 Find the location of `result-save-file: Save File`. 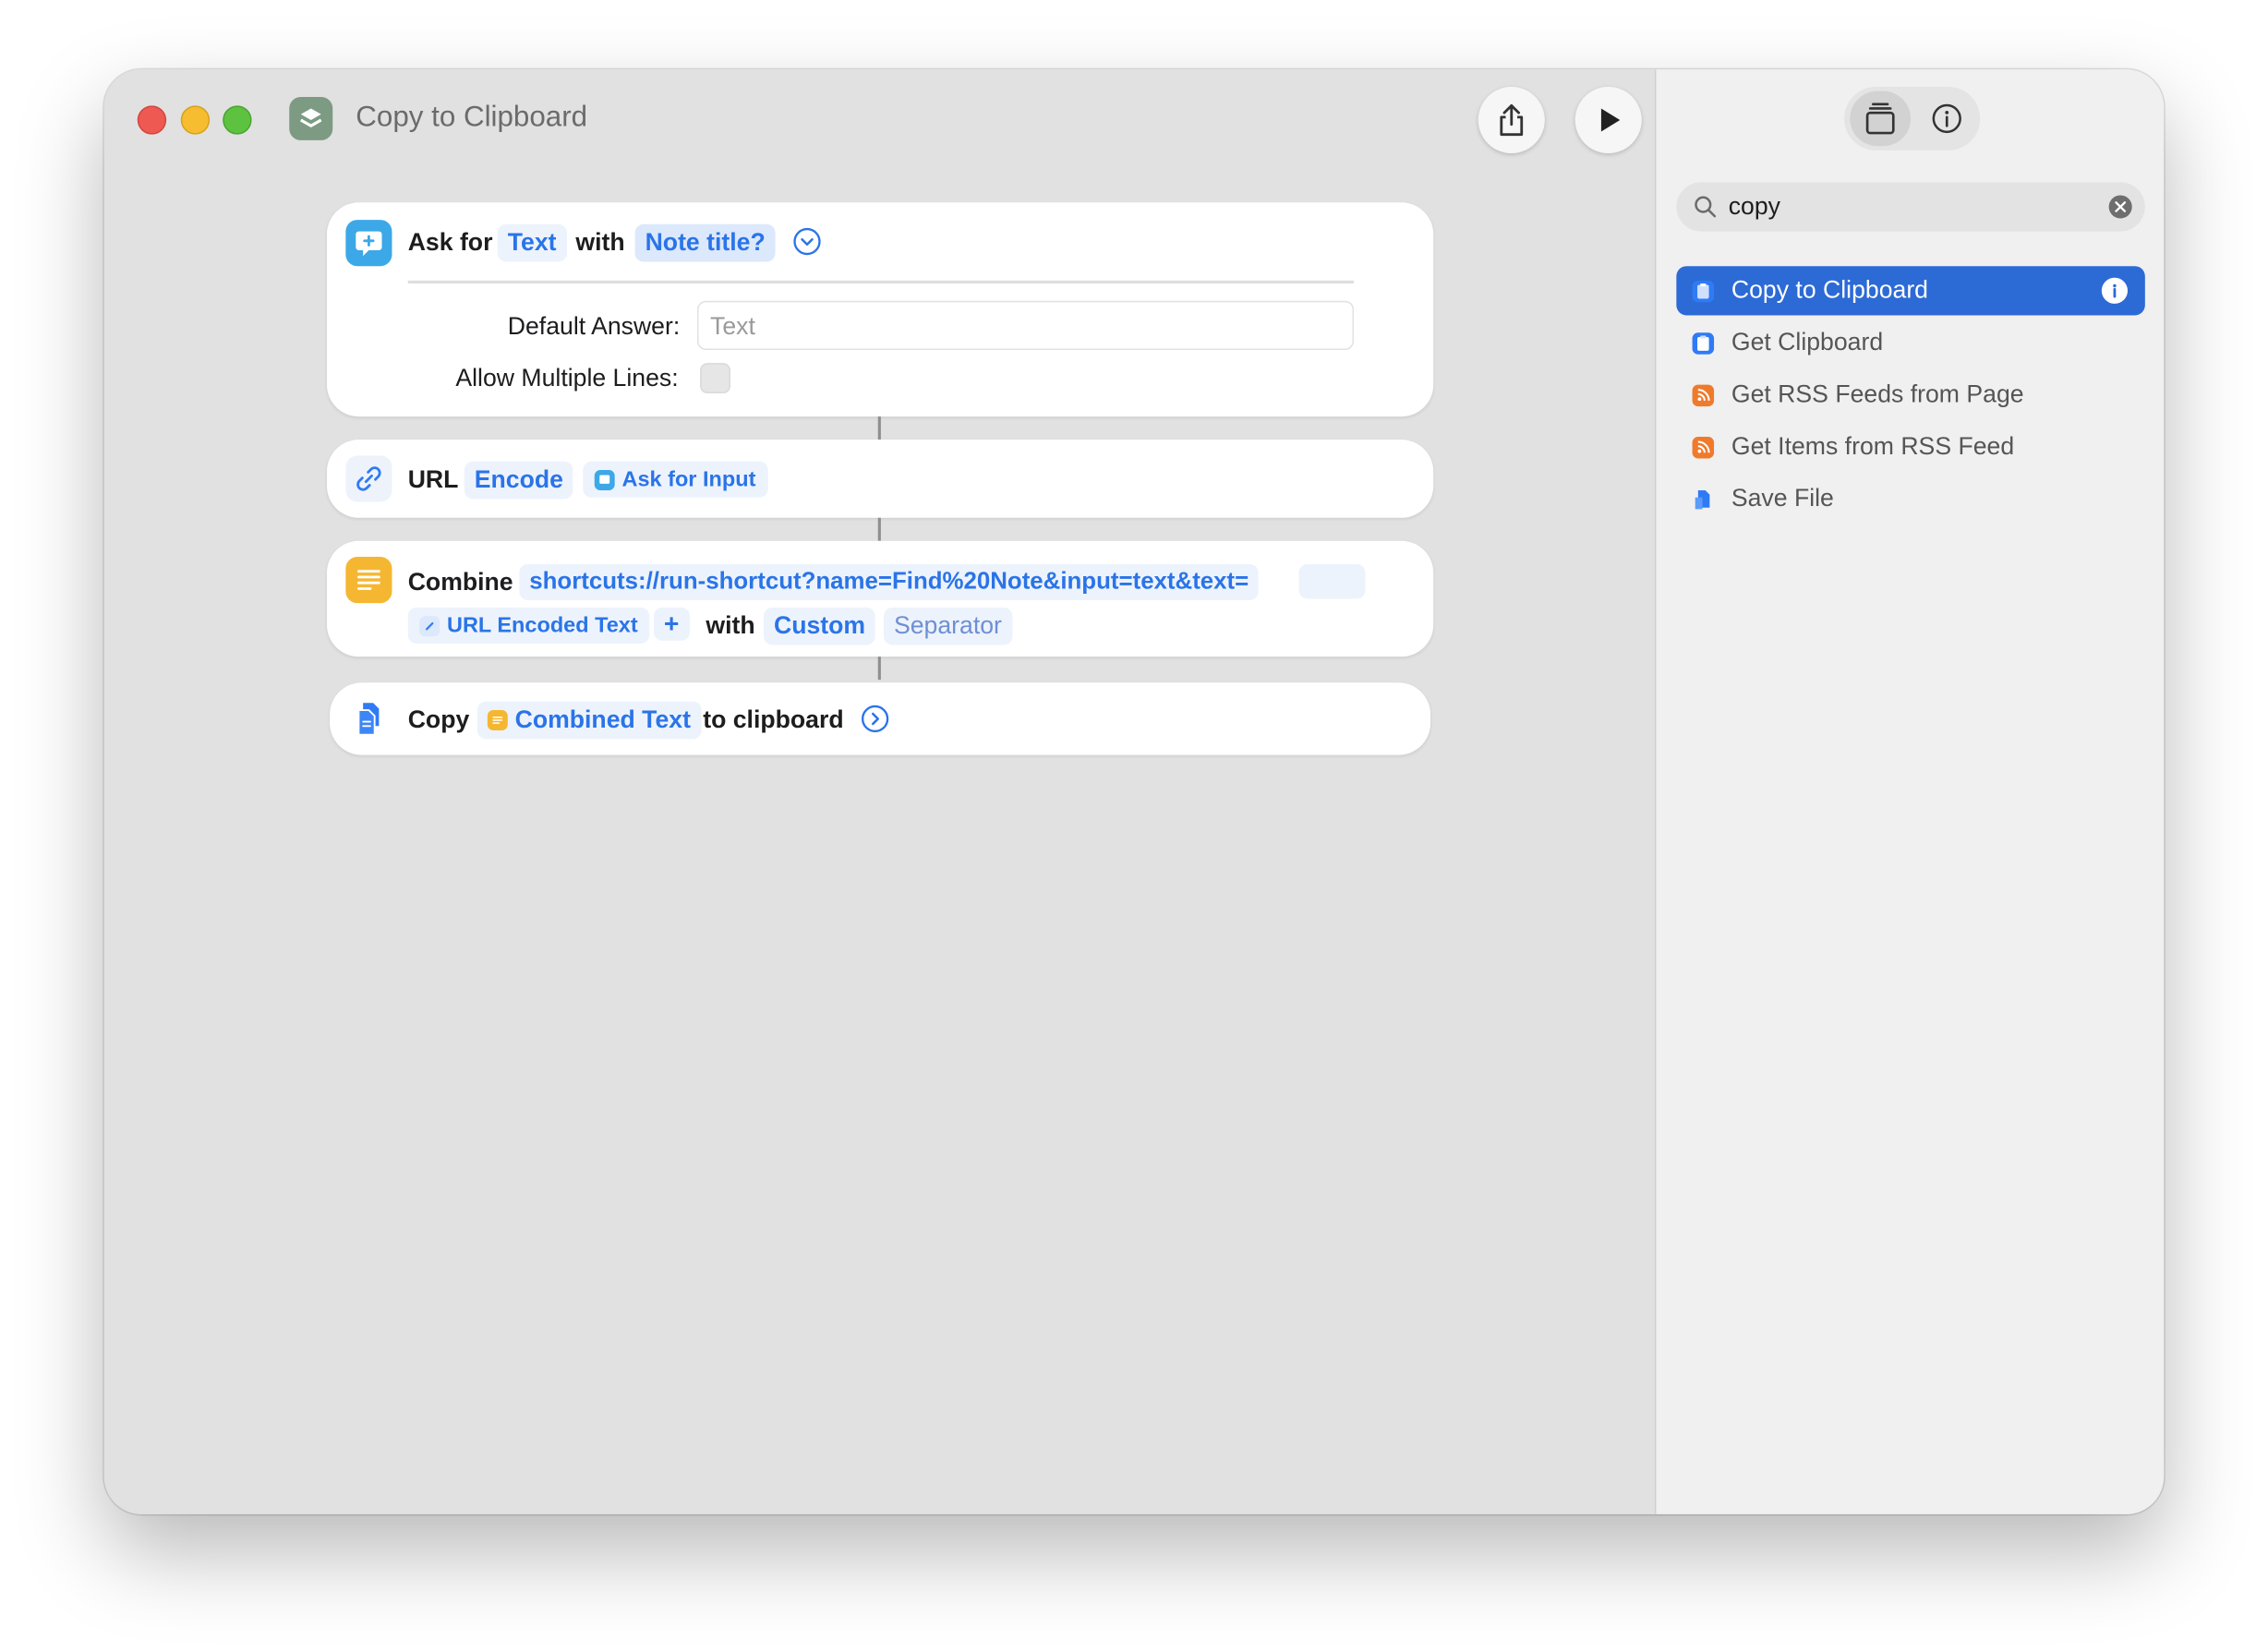

result-save-file: Save File is located at coordinates (1910, 499).